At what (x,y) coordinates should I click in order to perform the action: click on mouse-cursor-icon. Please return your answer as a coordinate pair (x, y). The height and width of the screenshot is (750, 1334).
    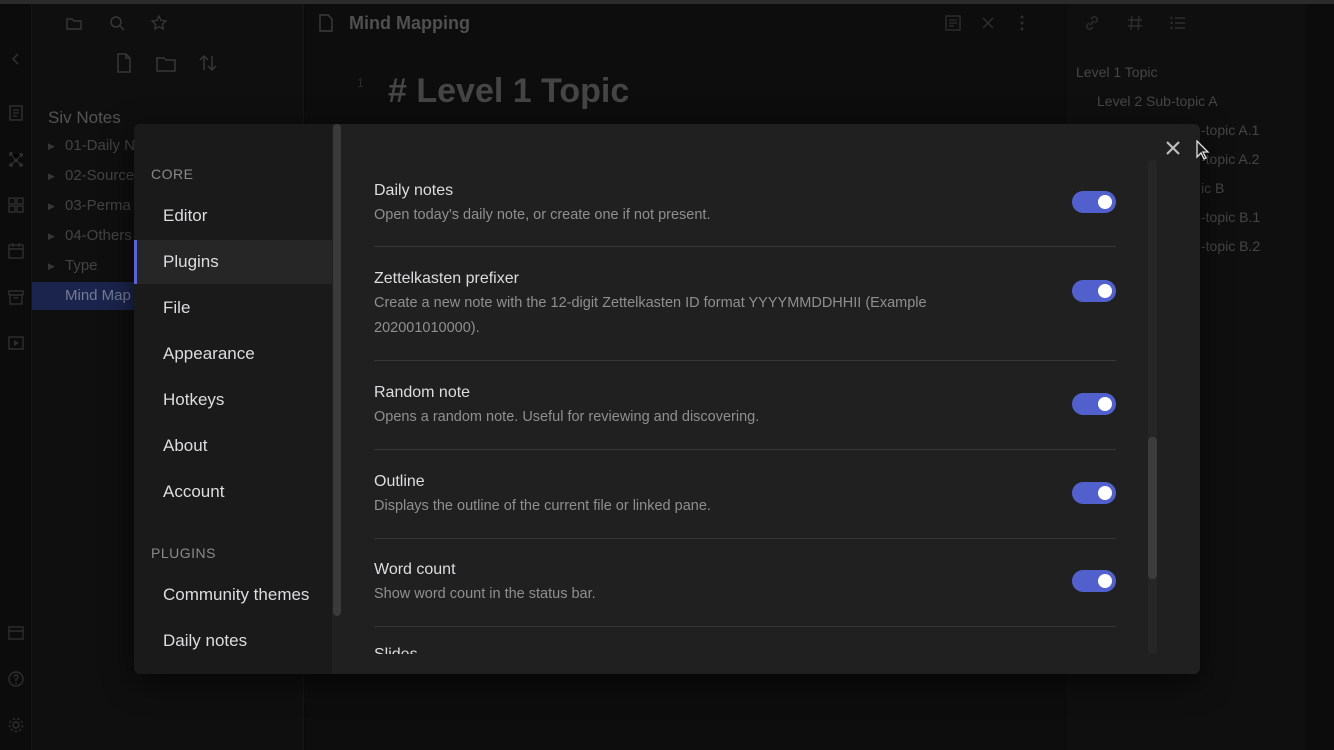
    Looking at the image, I should click on (1203, 150).